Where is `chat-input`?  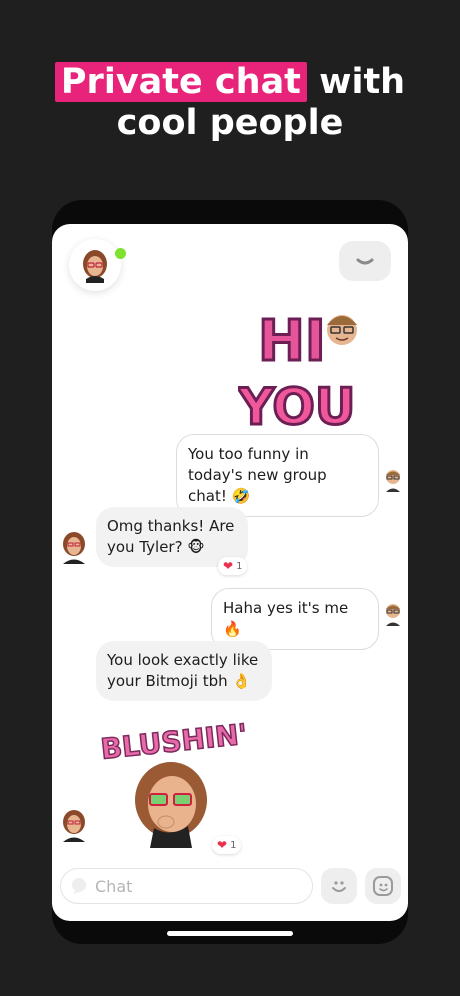
chat-input is located at coordinates (190, 886).